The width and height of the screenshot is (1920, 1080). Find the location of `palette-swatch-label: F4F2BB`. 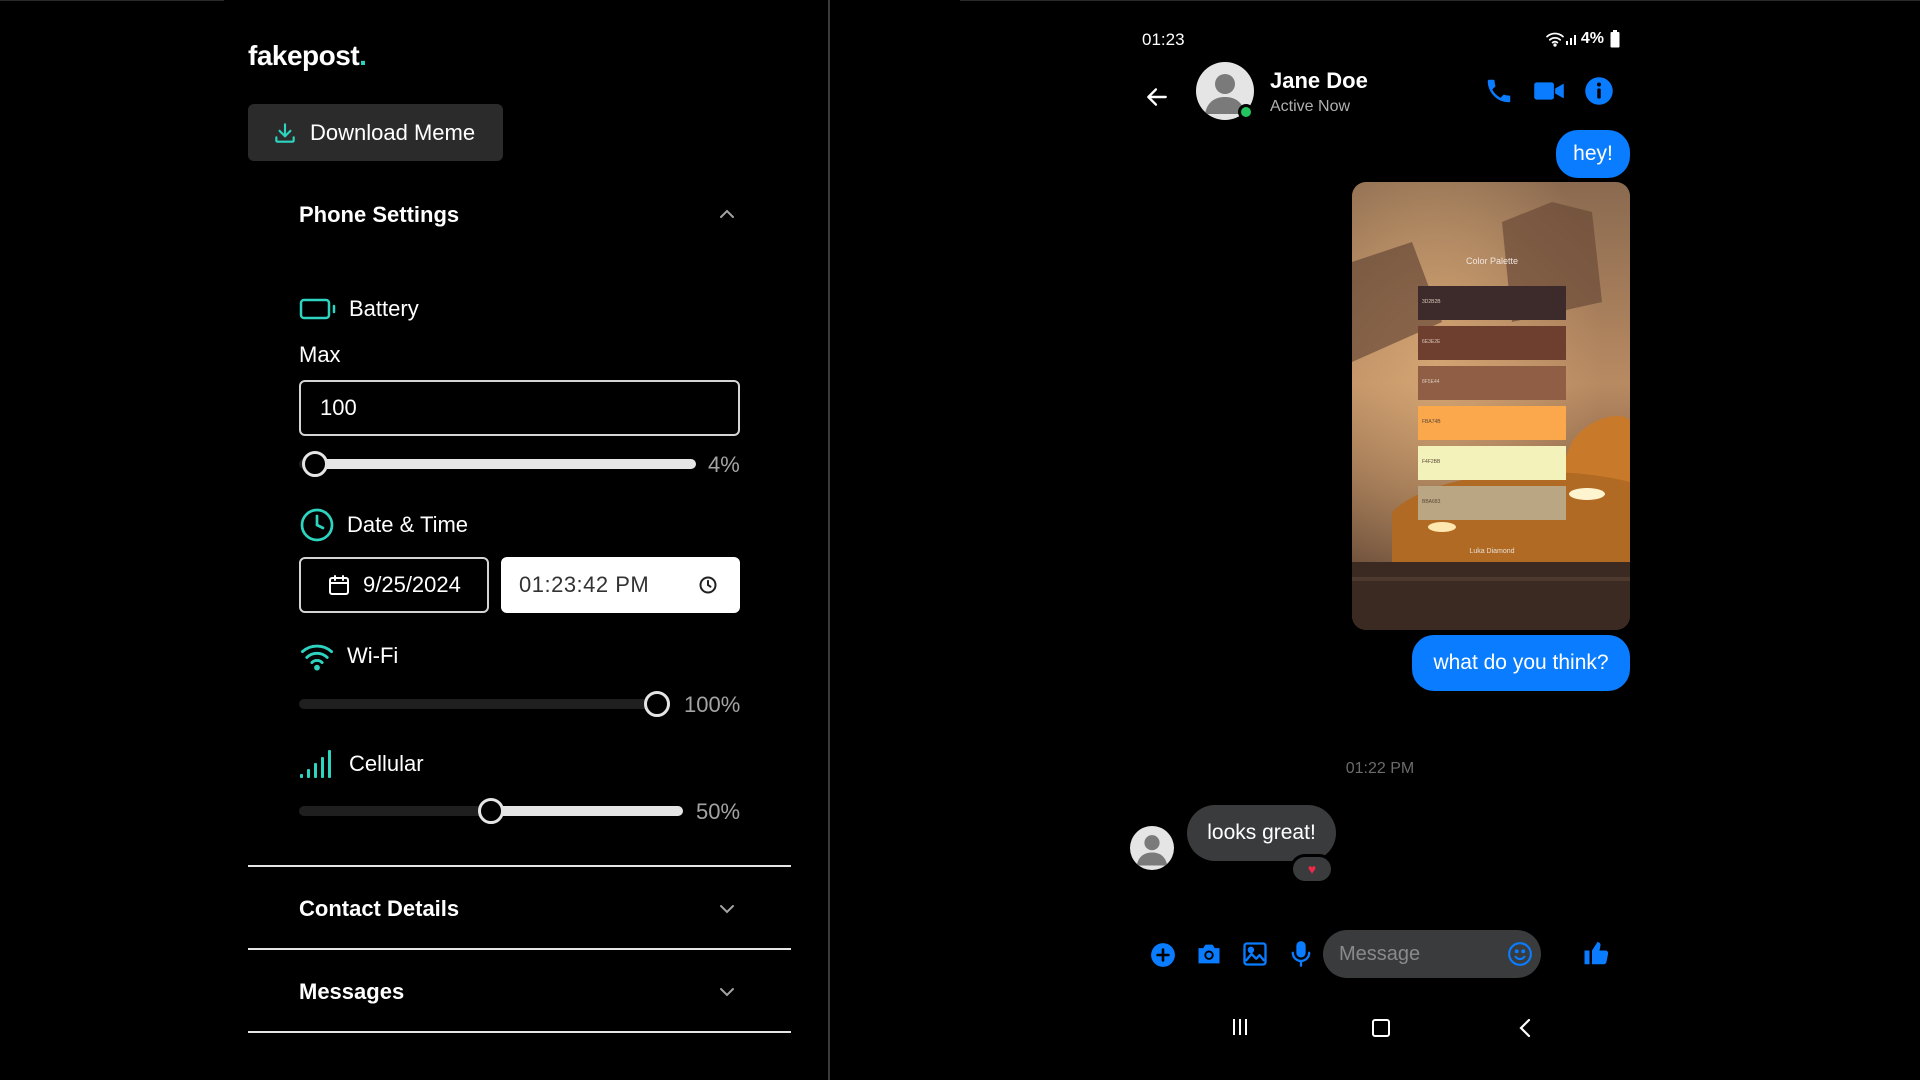

palette-swatch-label: F4F2BB is located at coordinates (1431, 462).